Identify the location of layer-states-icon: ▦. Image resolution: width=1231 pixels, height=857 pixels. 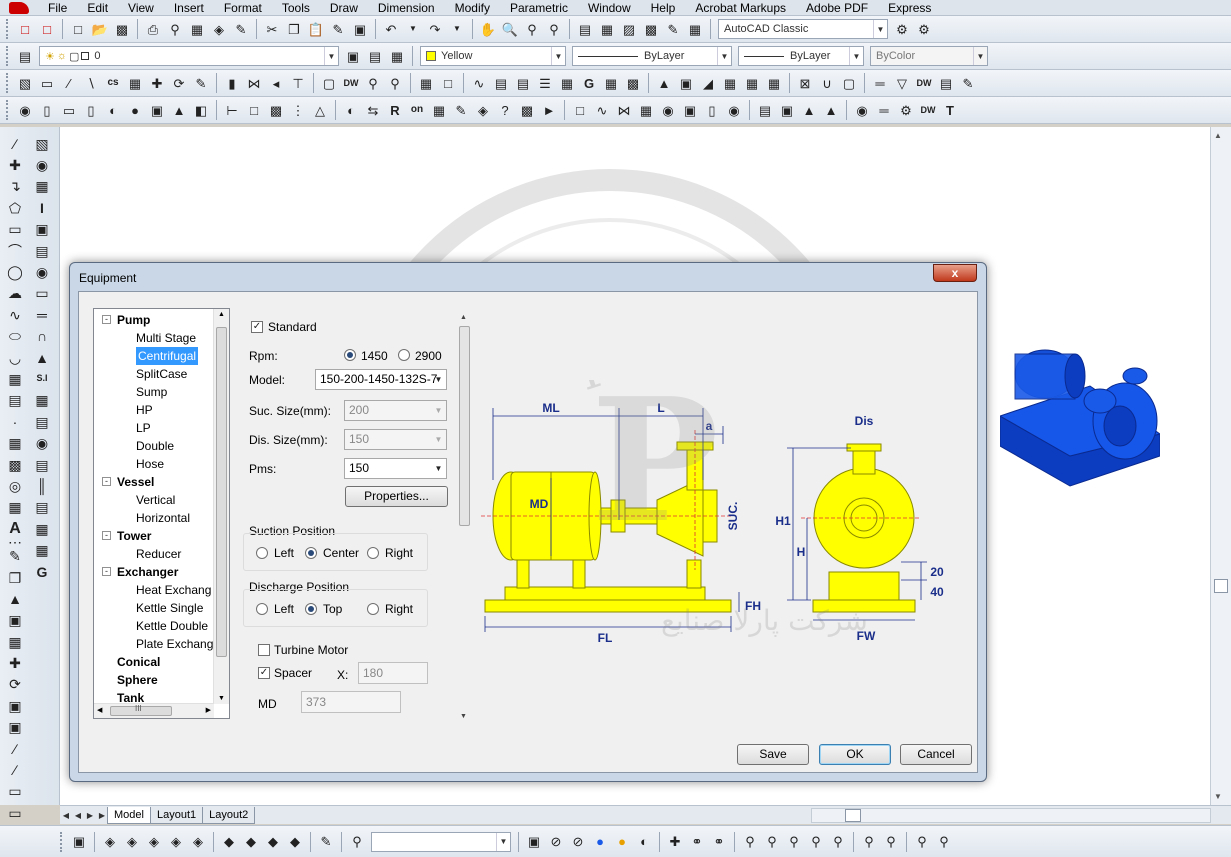
(397, 56).